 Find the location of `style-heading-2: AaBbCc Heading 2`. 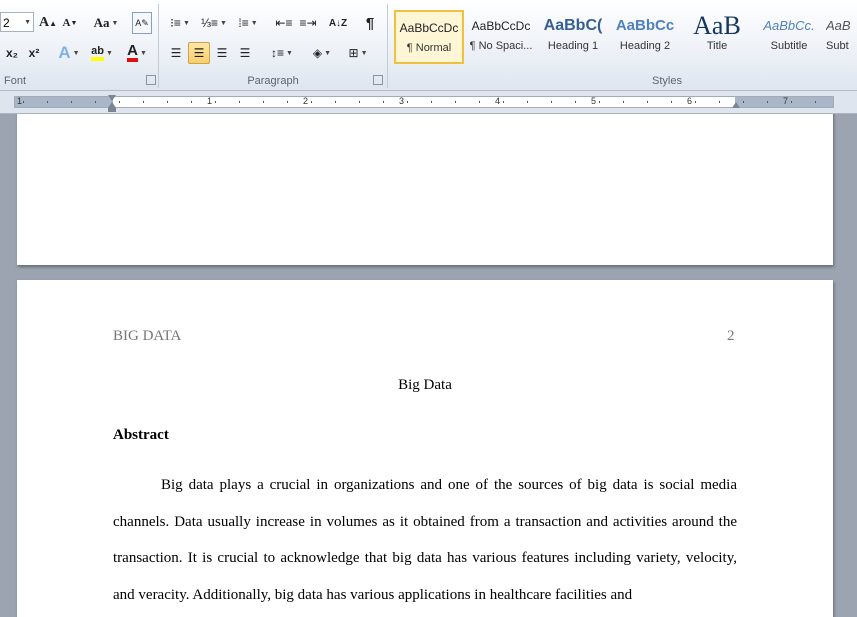

style-heading-2: AaBbCc Heading 2 is located at coordinates (645, 37).